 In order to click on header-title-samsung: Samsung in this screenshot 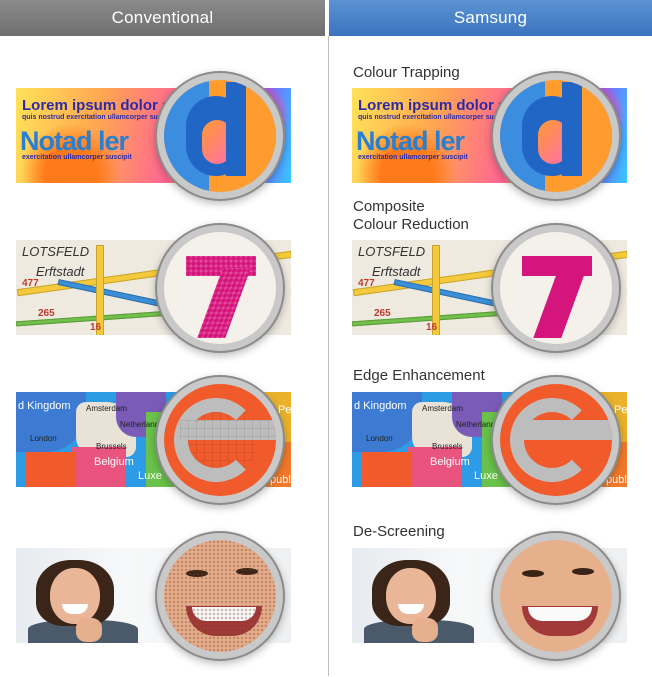, I will do `click(490, 17)`.